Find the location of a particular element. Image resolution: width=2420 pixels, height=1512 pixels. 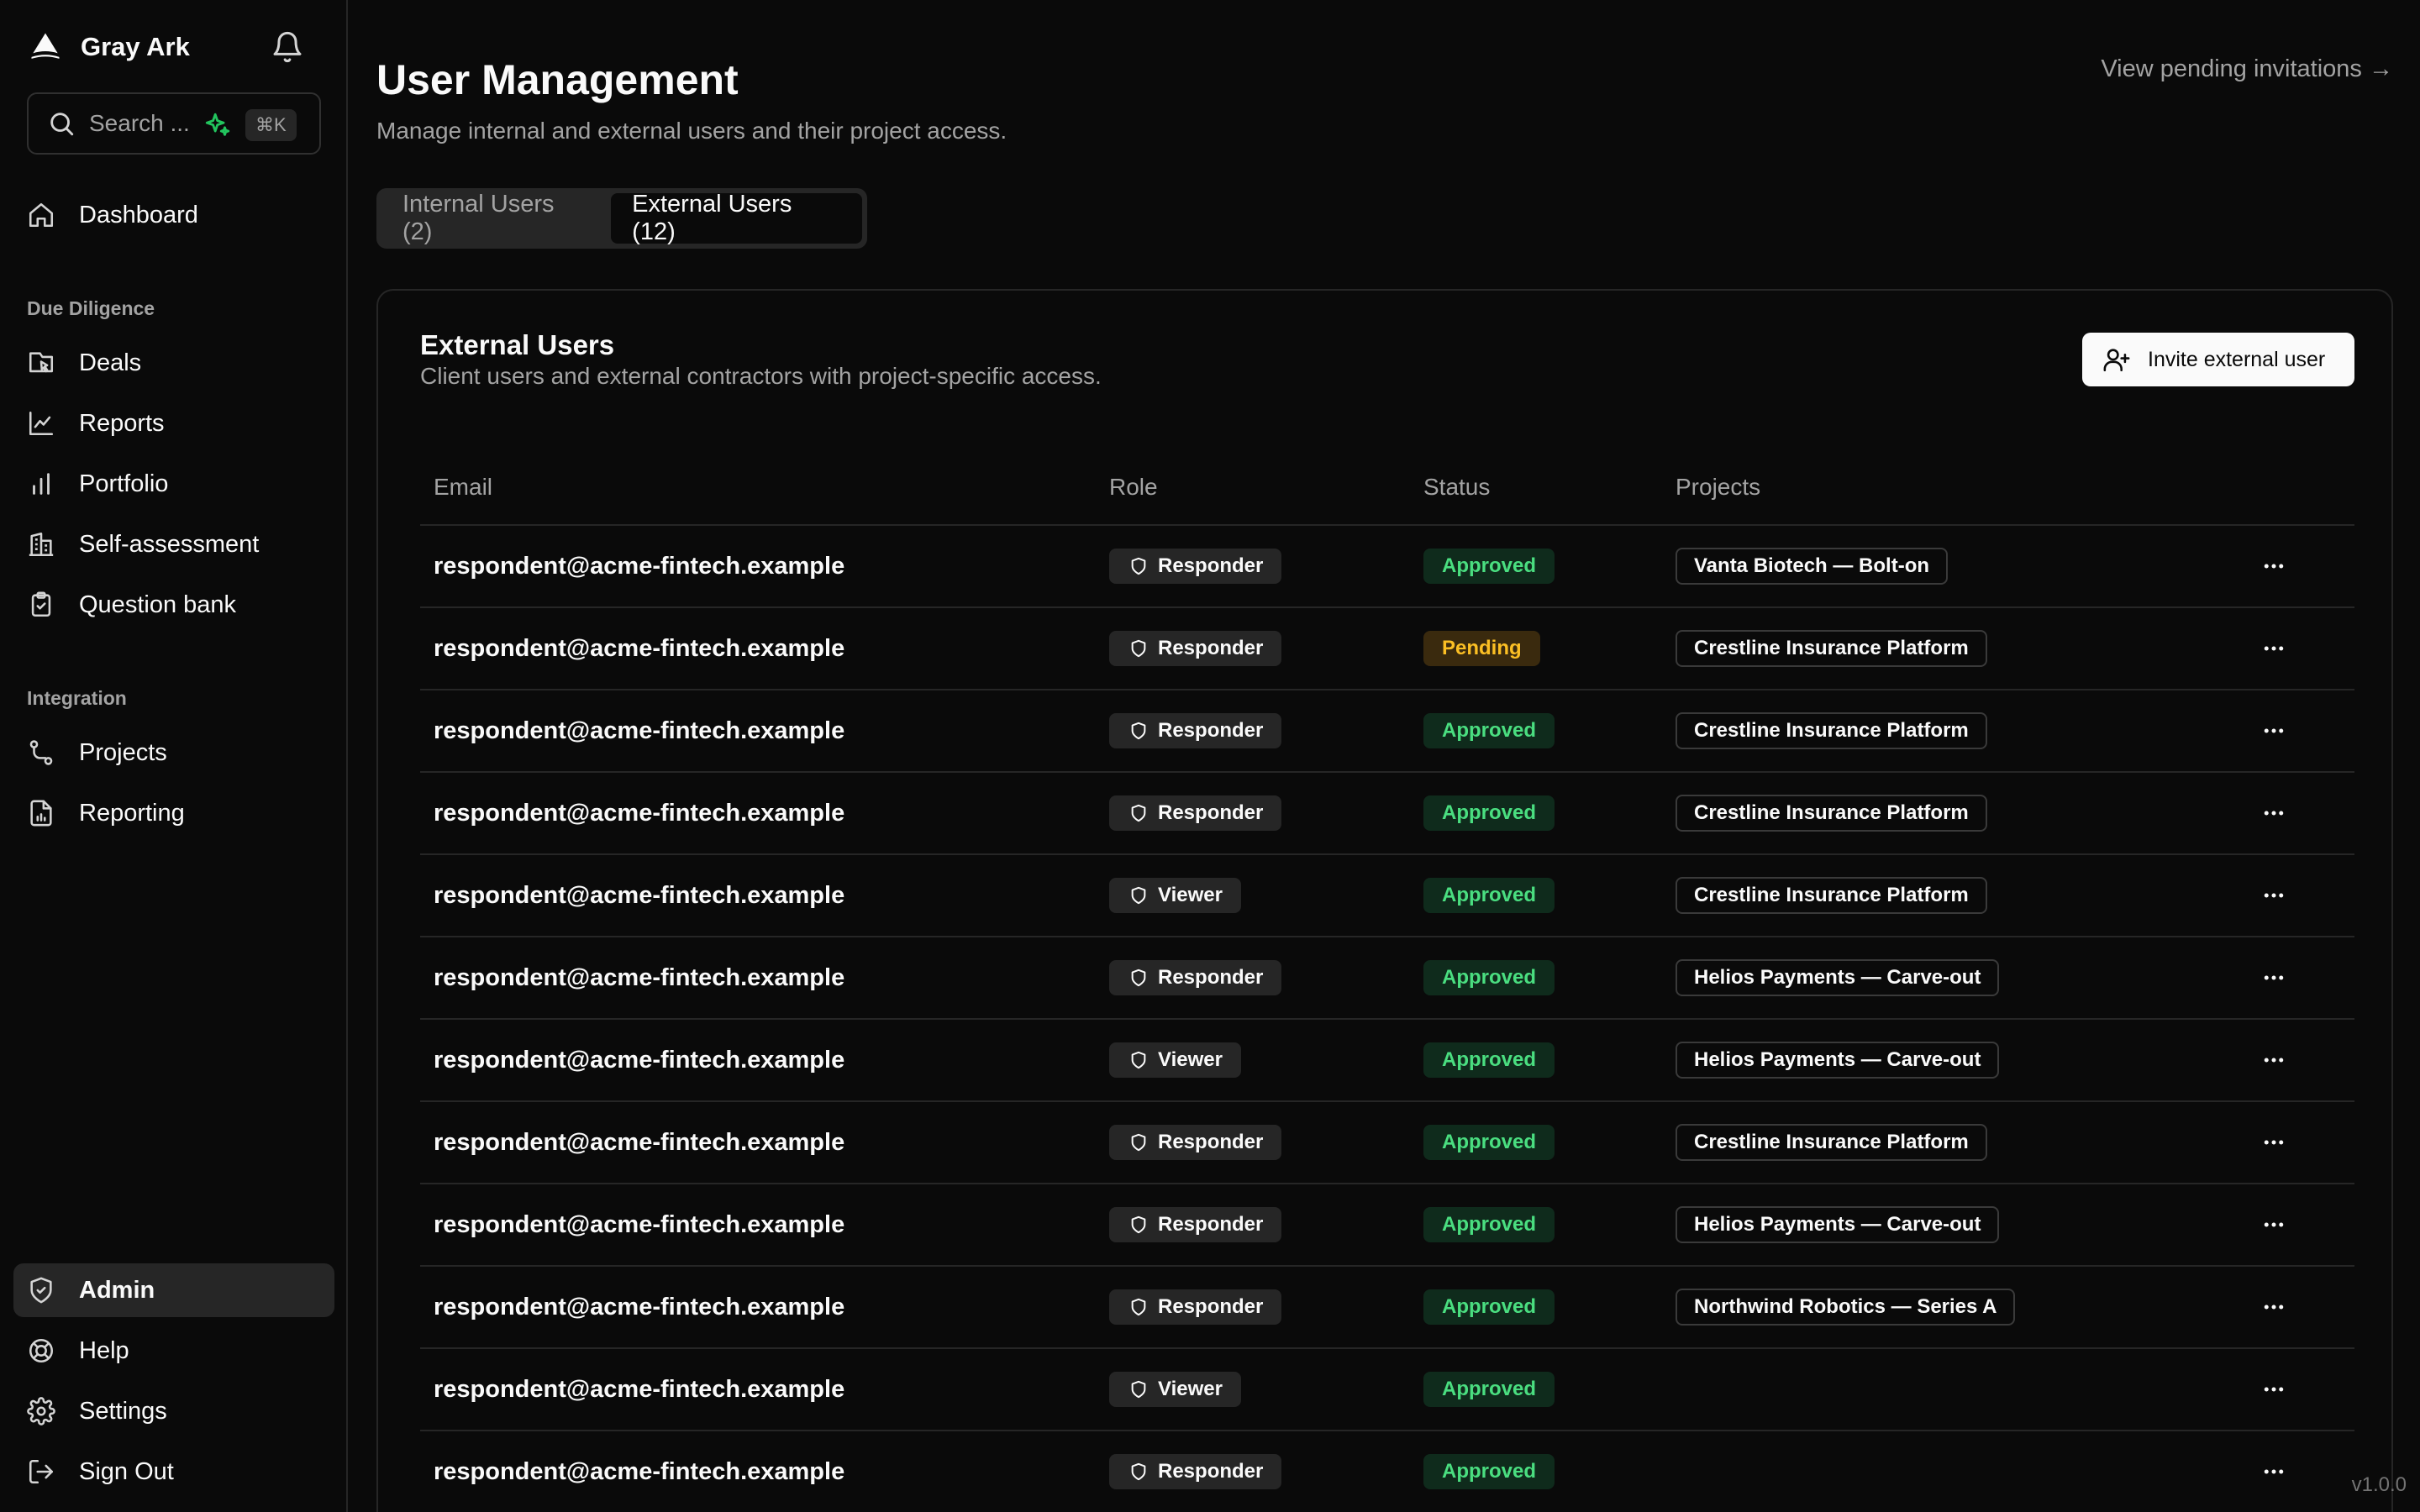

sidebar-item-label: Reports is located at coordinates (122, 423).